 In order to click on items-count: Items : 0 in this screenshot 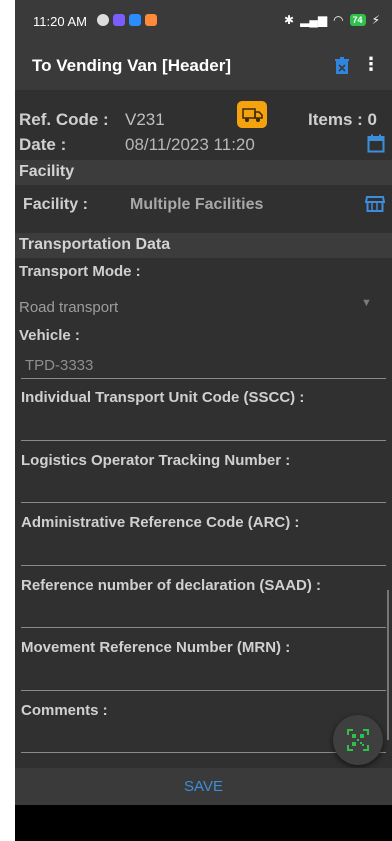, I will do `click(342, 119)`.